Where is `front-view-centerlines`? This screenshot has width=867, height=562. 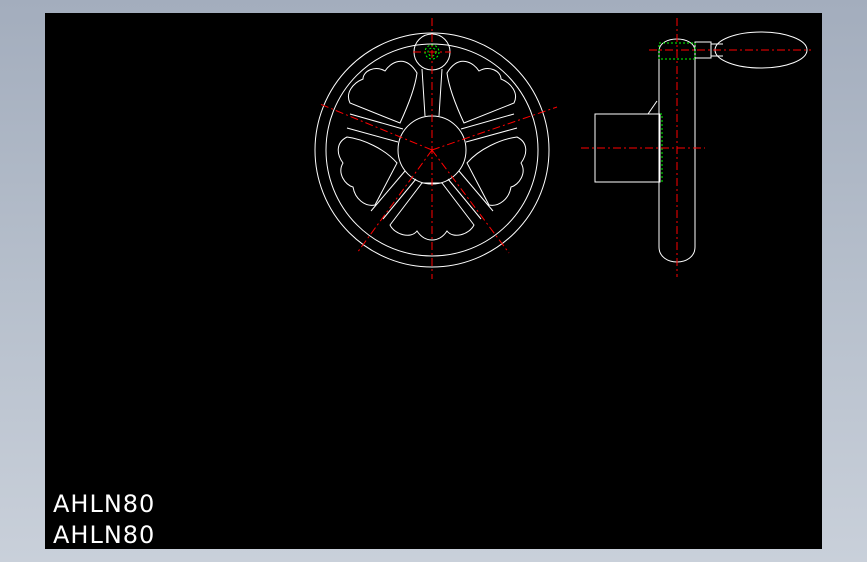 front-view-centerlines is located at coordinates (438, 148).